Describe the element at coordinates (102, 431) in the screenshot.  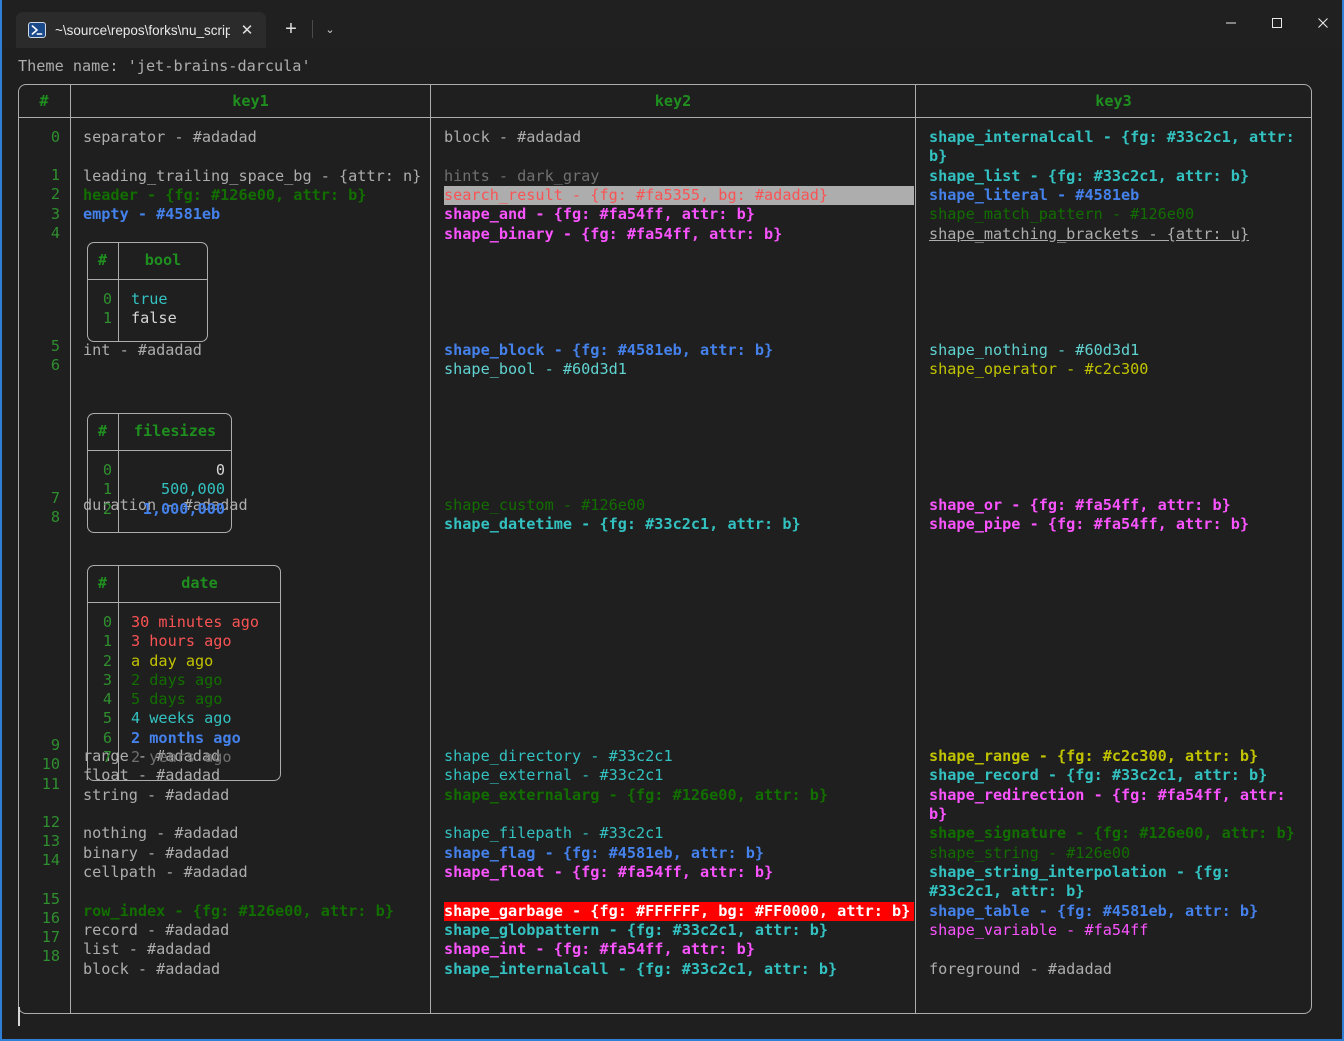
I see `fs-header-index: #` at that location.